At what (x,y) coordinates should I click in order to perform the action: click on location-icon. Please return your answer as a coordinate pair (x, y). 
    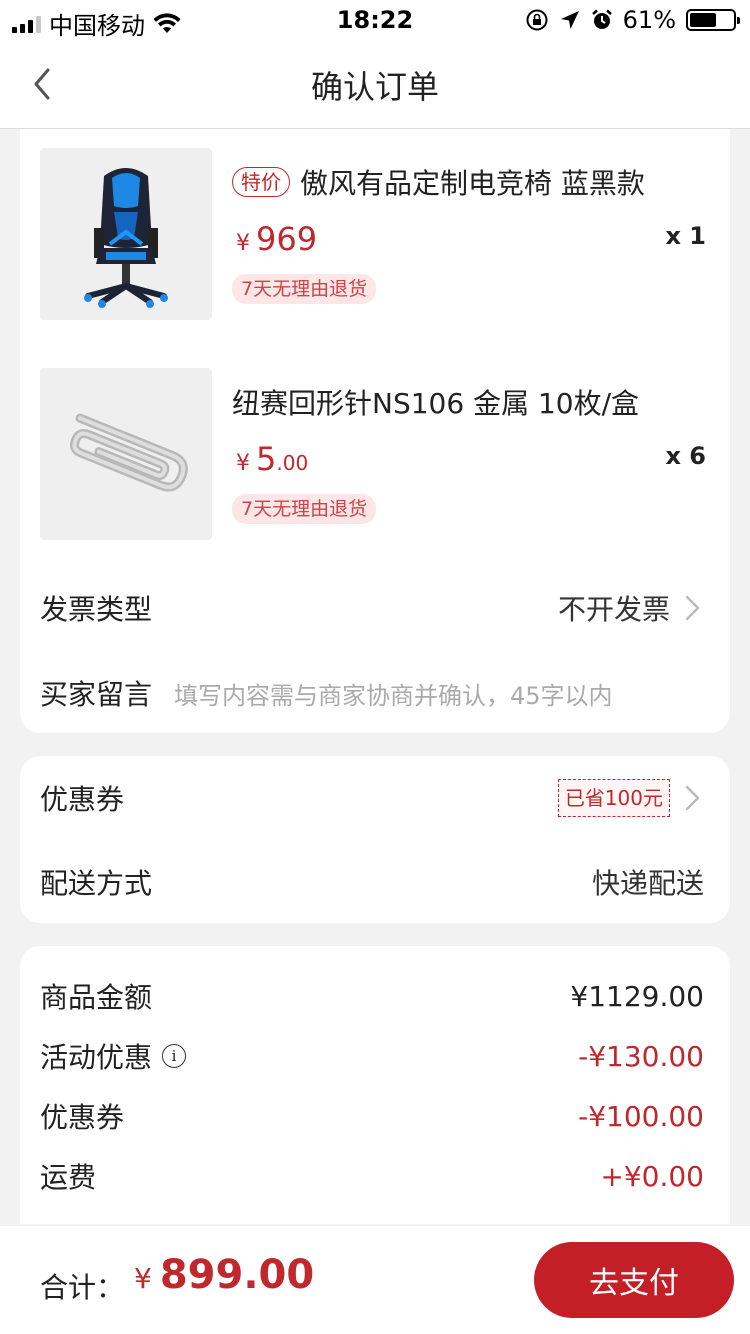
    Looking at the image, I should click on (569, 20).